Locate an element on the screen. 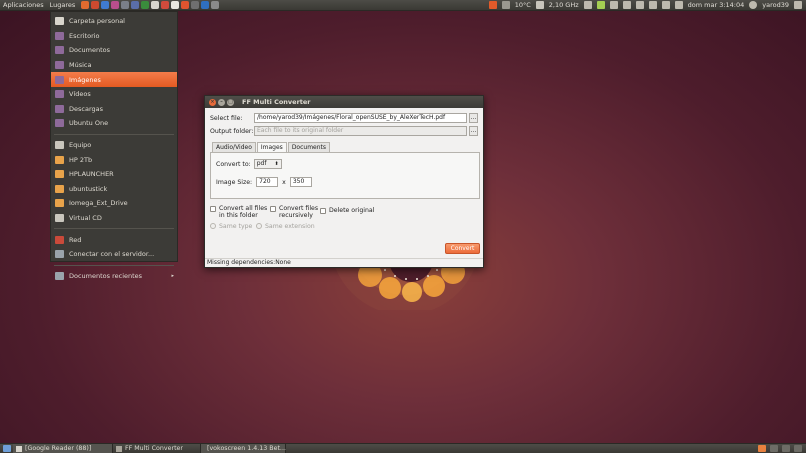  places-menu-item: Carpeta personal is located at coordinates (114, 21).